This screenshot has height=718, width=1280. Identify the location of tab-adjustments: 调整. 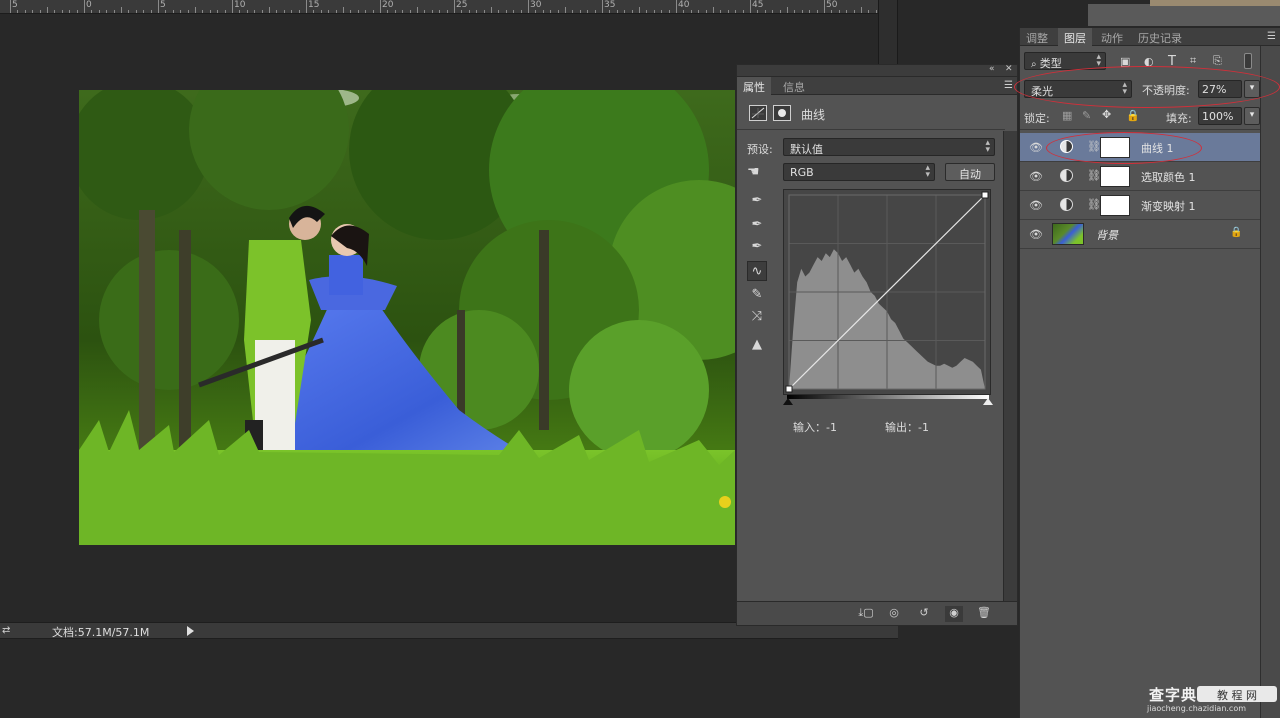
(1037, 37).